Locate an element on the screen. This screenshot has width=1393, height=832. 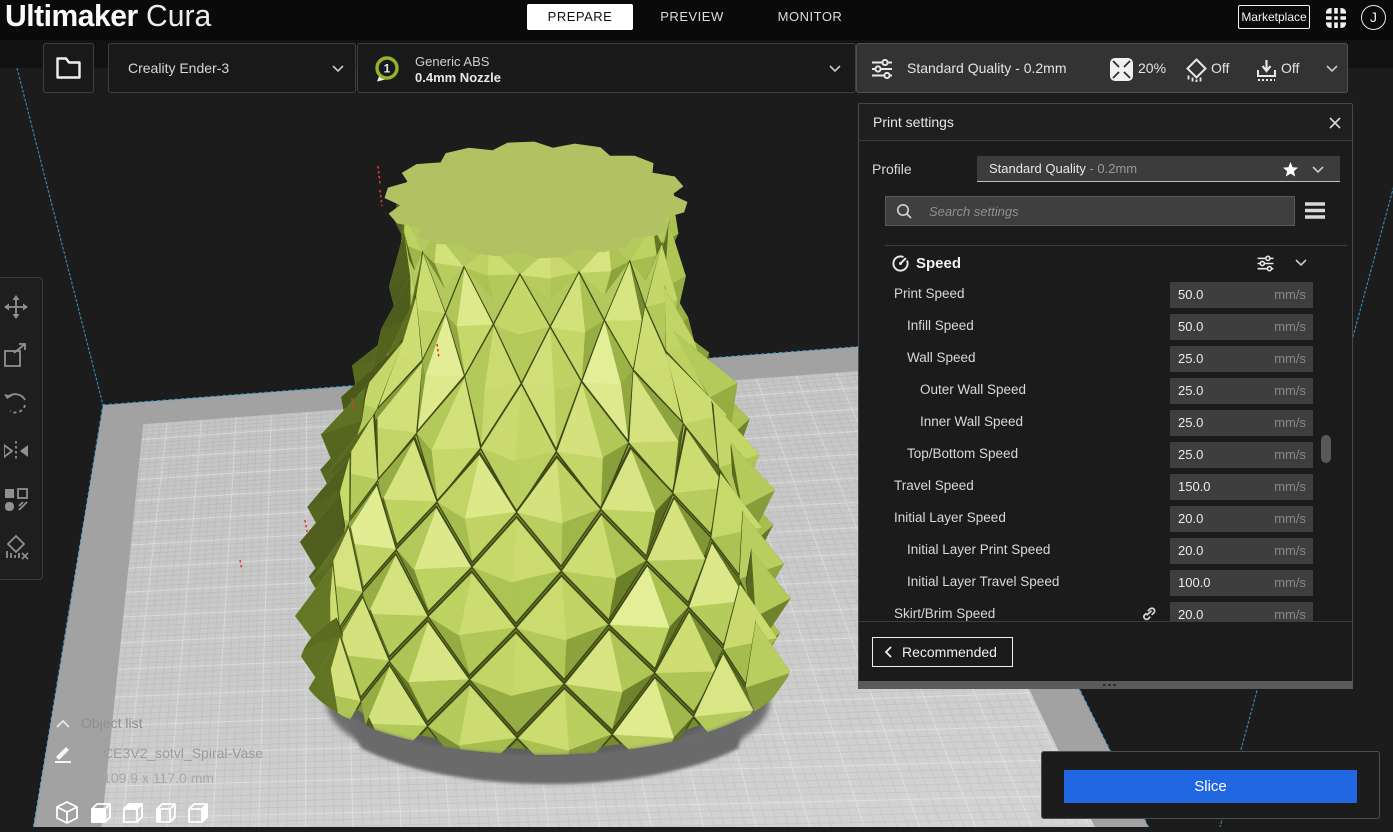
svg-text: 1 is located at coordinates (387, 69).